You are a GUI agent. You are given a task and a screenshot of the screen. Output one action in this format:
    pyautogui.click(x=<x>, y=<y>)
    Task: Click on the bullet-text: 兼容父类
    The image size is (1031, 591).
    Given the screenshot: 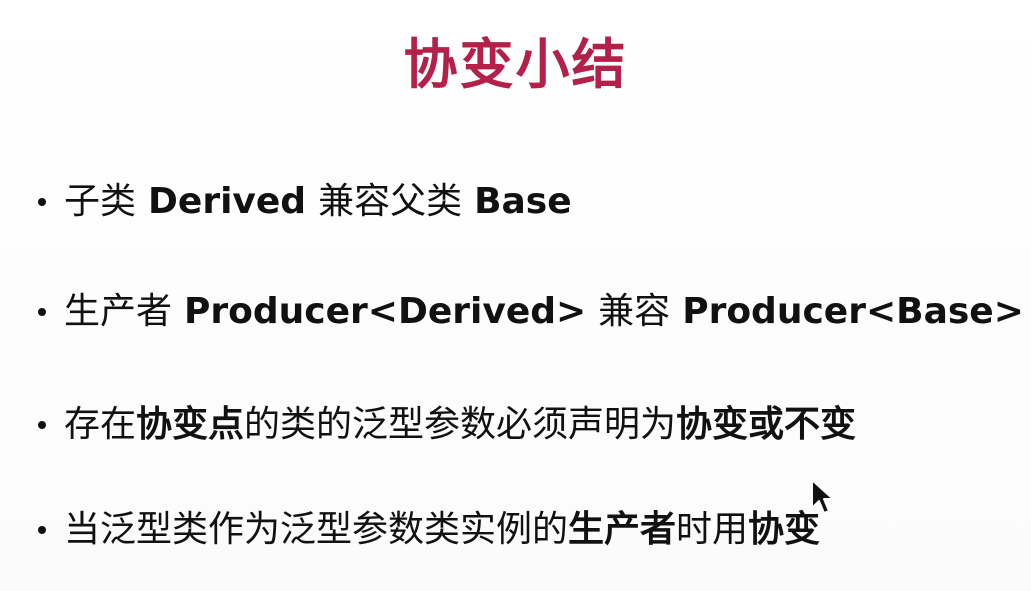 What is the action you would take?
    pyautogui.click(x=390, y=201)
    